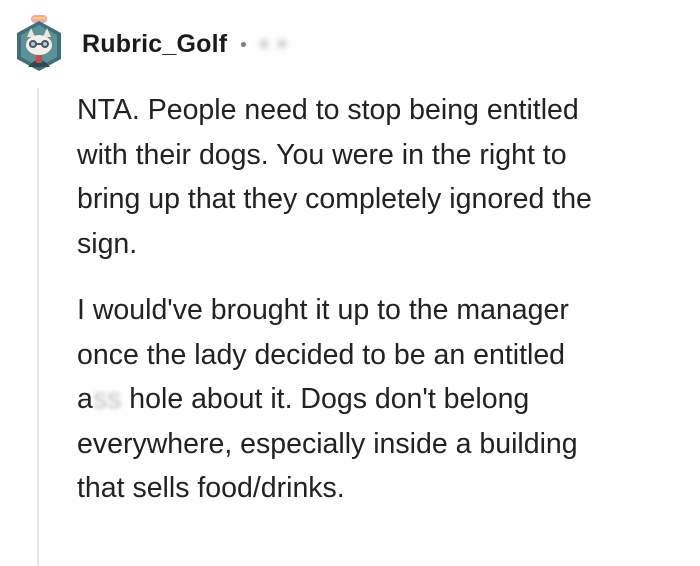 This screenshot has width=700, height=566. Describe the element at coordinates (328, 110) in the screenshot. I see `comment-line: NTA. People need to stop being entitled` at that location.